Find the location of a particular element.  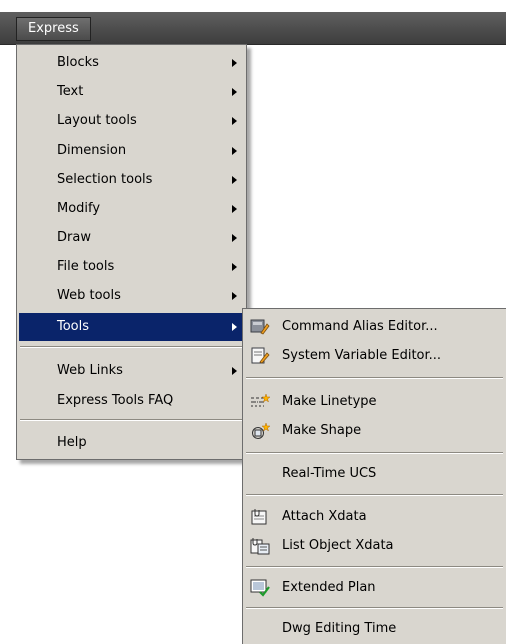

menu-item-web-links: Web Links is located at coordinates (131, 371).